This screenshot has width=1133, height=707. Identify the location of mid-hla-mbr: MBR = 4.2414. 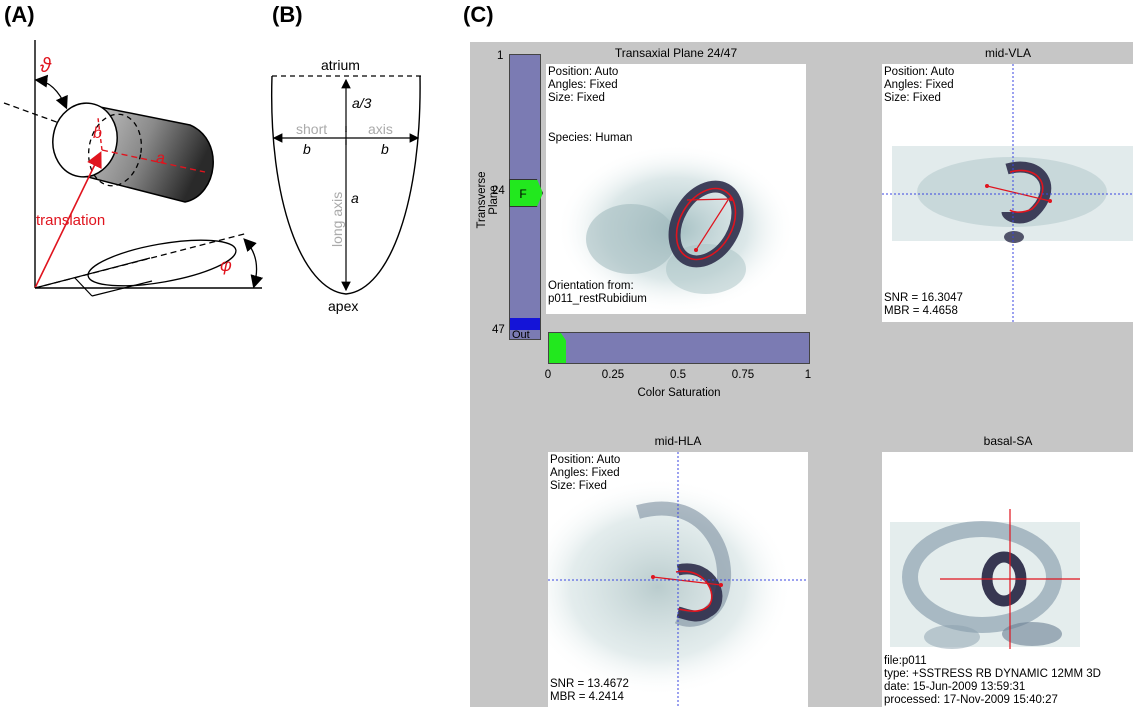
(587, 697).